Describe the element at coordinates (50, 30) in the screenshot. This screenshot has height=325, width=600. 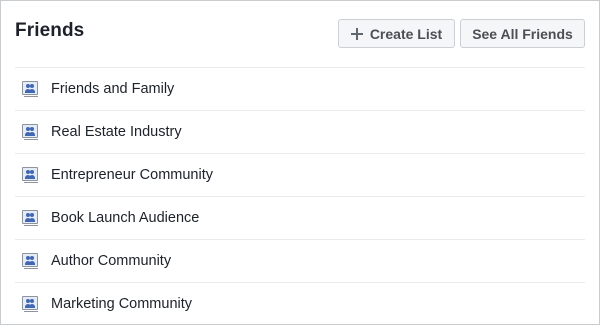
I see `page-title: Friends` at that location.